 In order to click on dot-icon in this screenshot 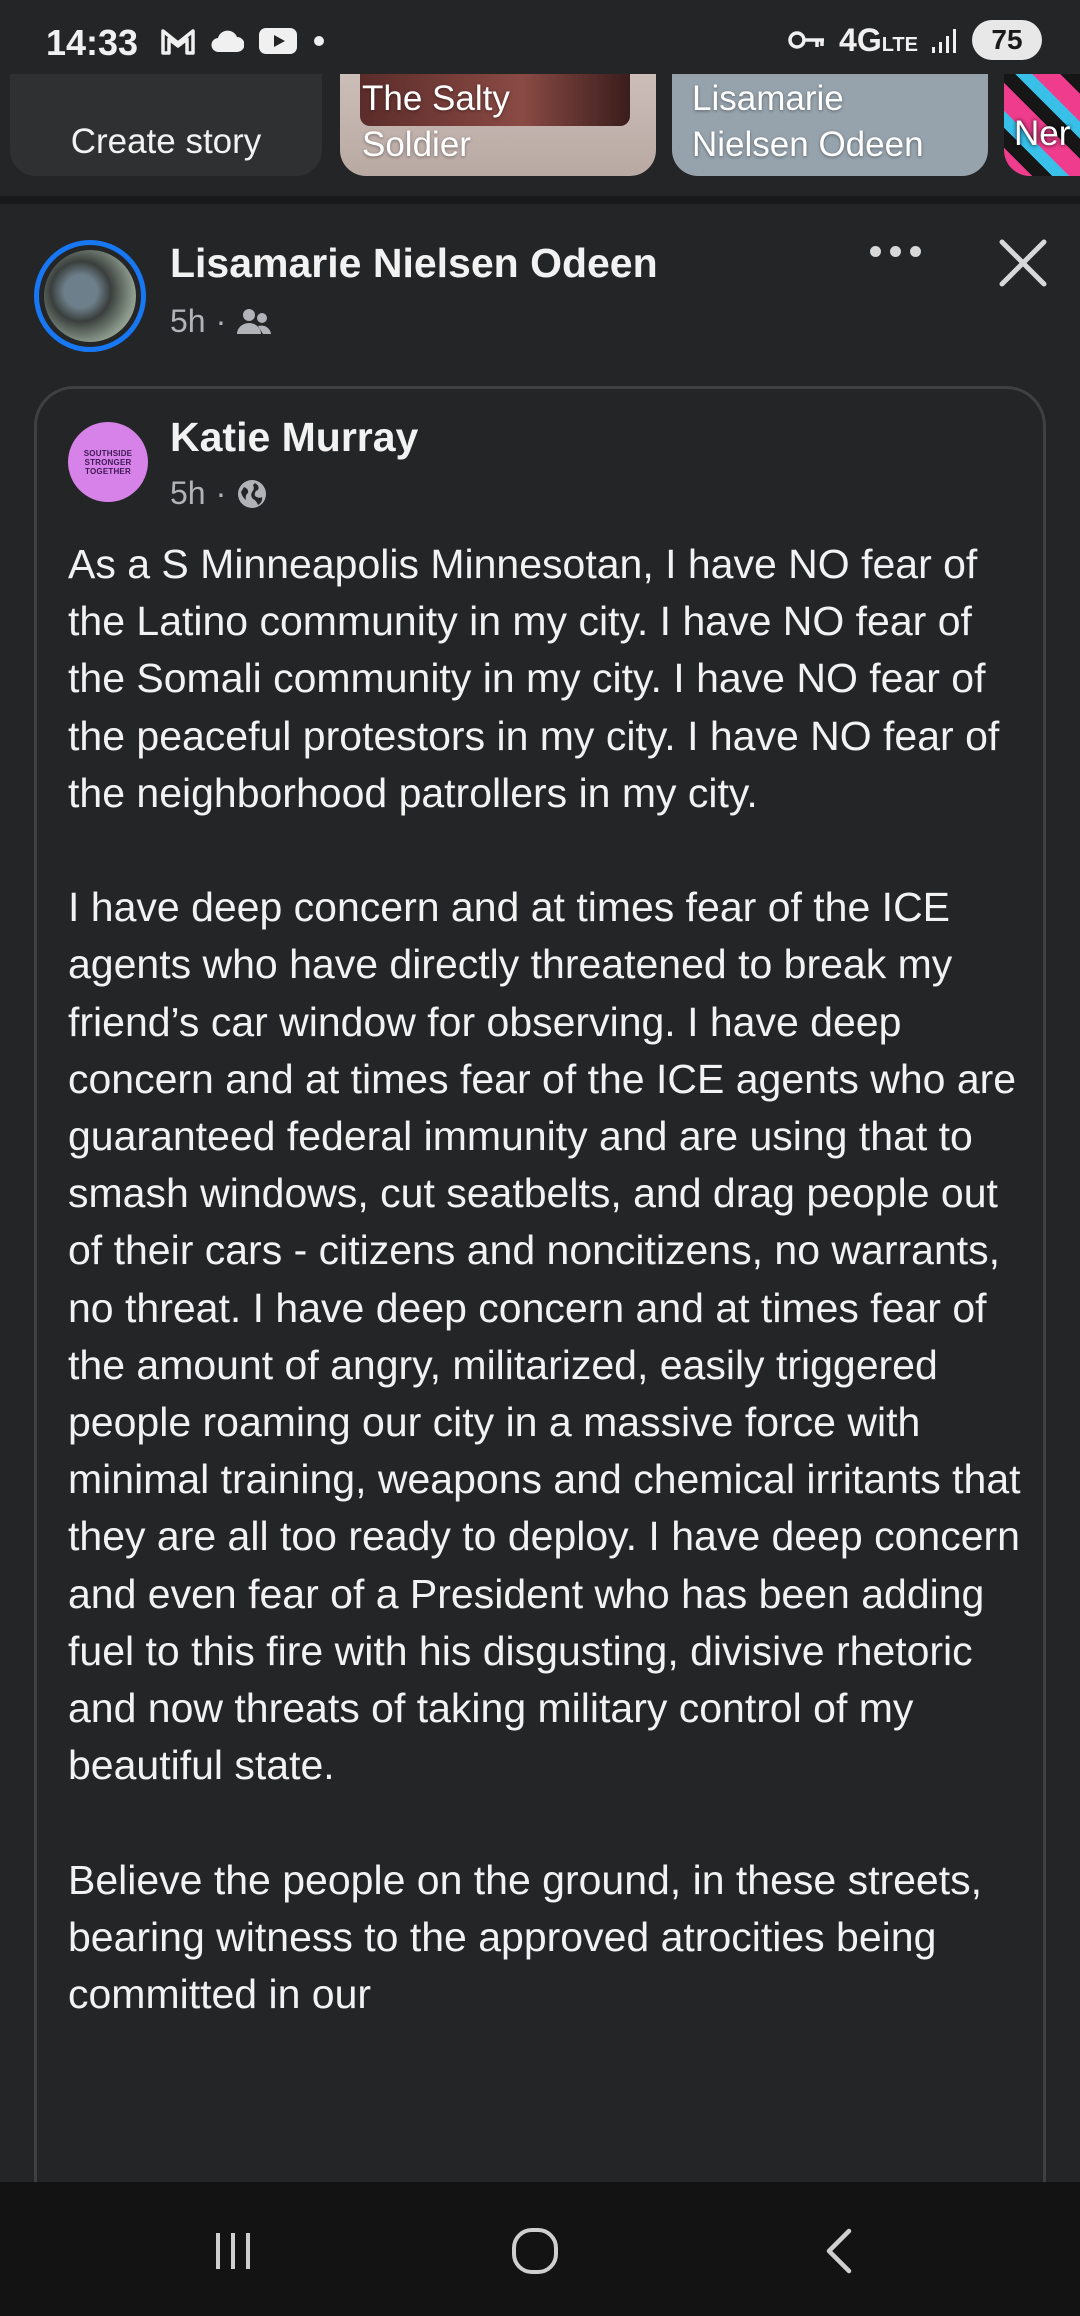, I will do `click(319, 41)`.